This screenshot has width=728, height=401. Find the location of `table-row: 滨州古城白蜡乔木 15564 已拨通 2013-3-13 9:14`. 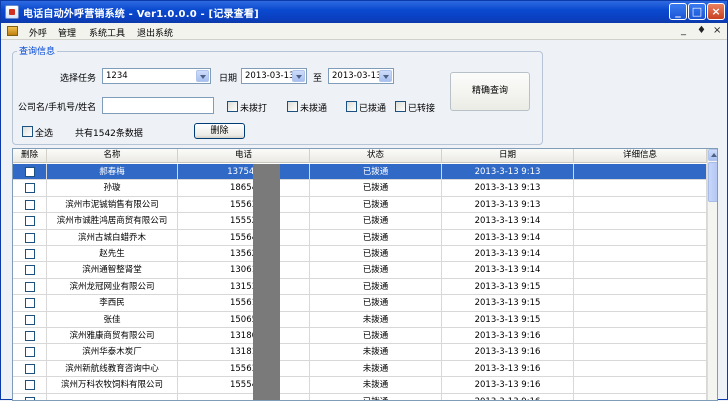

table-row: 滨州古城白蜡乔木 15564 已拨通 2013-3-13 9:14 is located at coordinates (360, 237).